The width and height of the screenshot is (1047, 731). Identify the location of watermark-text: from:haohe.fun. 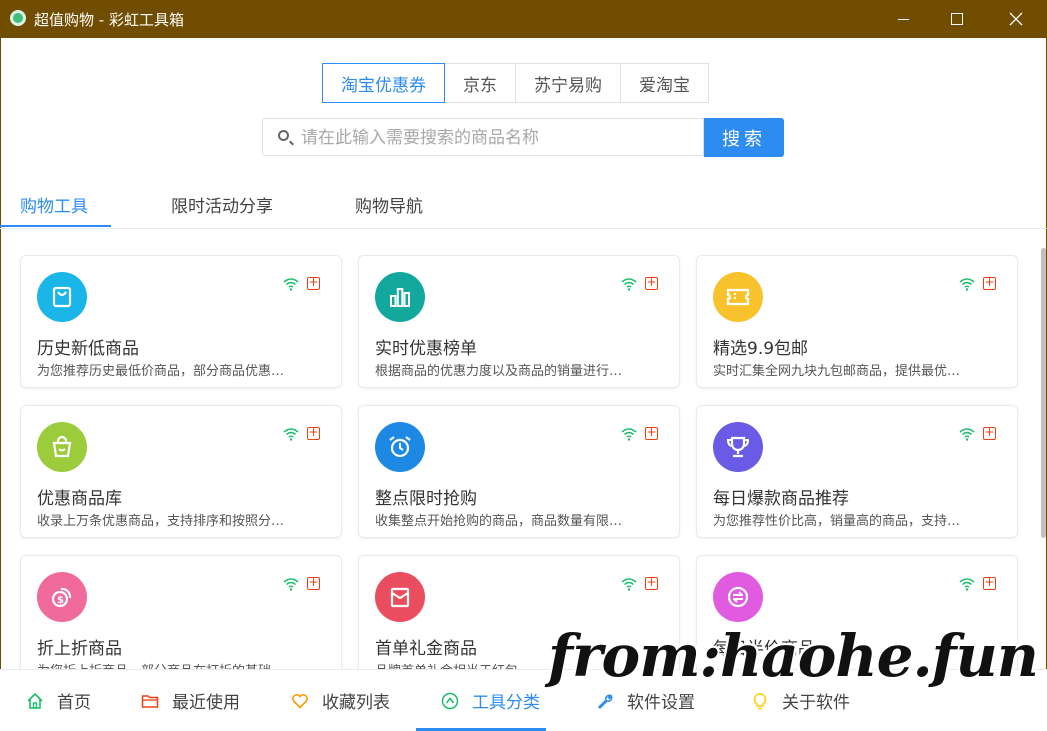
(793, 656).